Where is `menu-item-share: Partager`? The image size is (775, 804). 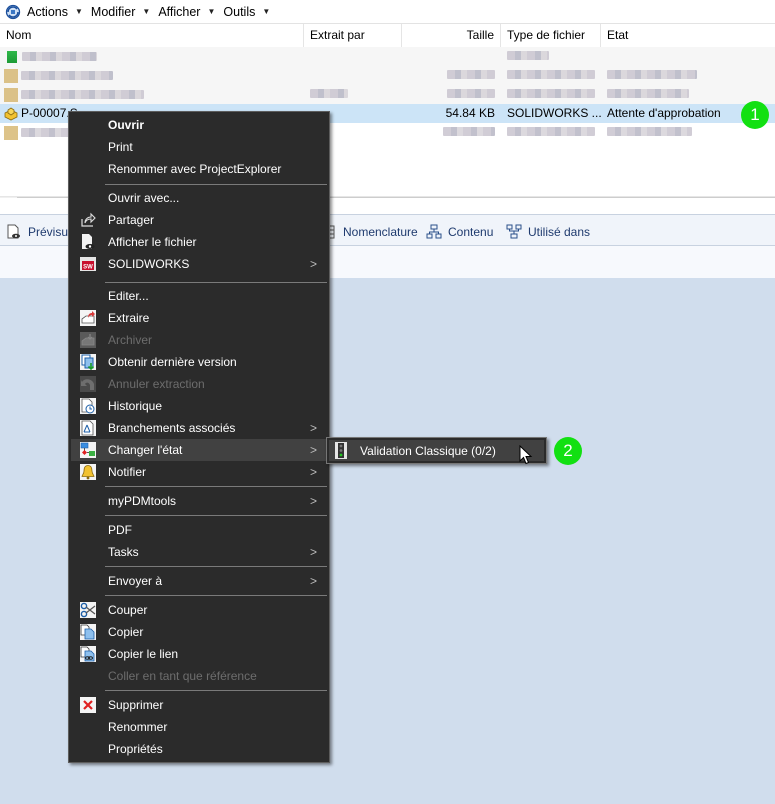
menu-item-share: Partager is located at coordinates (199, 220).